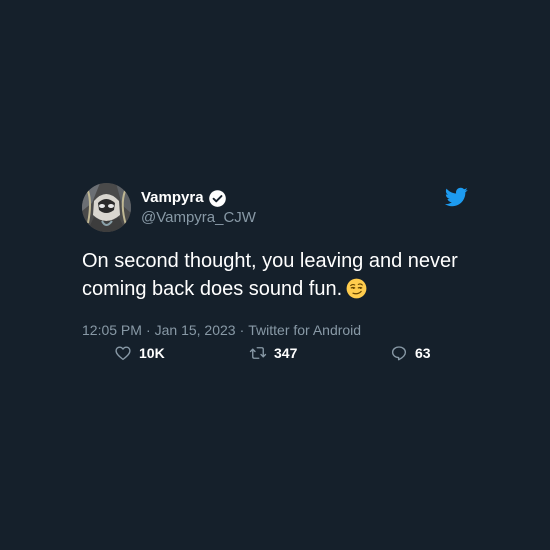 This screenshot has height=550, width=550. What do you see at coordinates (456, 197) in the screenshot?
I see `twitter-bird-icon` at bounding box center [456, 197].